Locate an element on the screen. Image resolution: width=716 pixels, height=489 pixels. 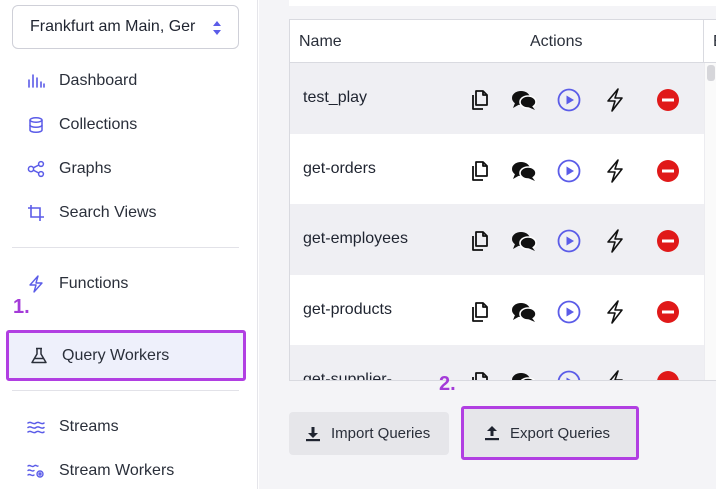
nav-item-collections: Collections is located at coordinates (81, 125).